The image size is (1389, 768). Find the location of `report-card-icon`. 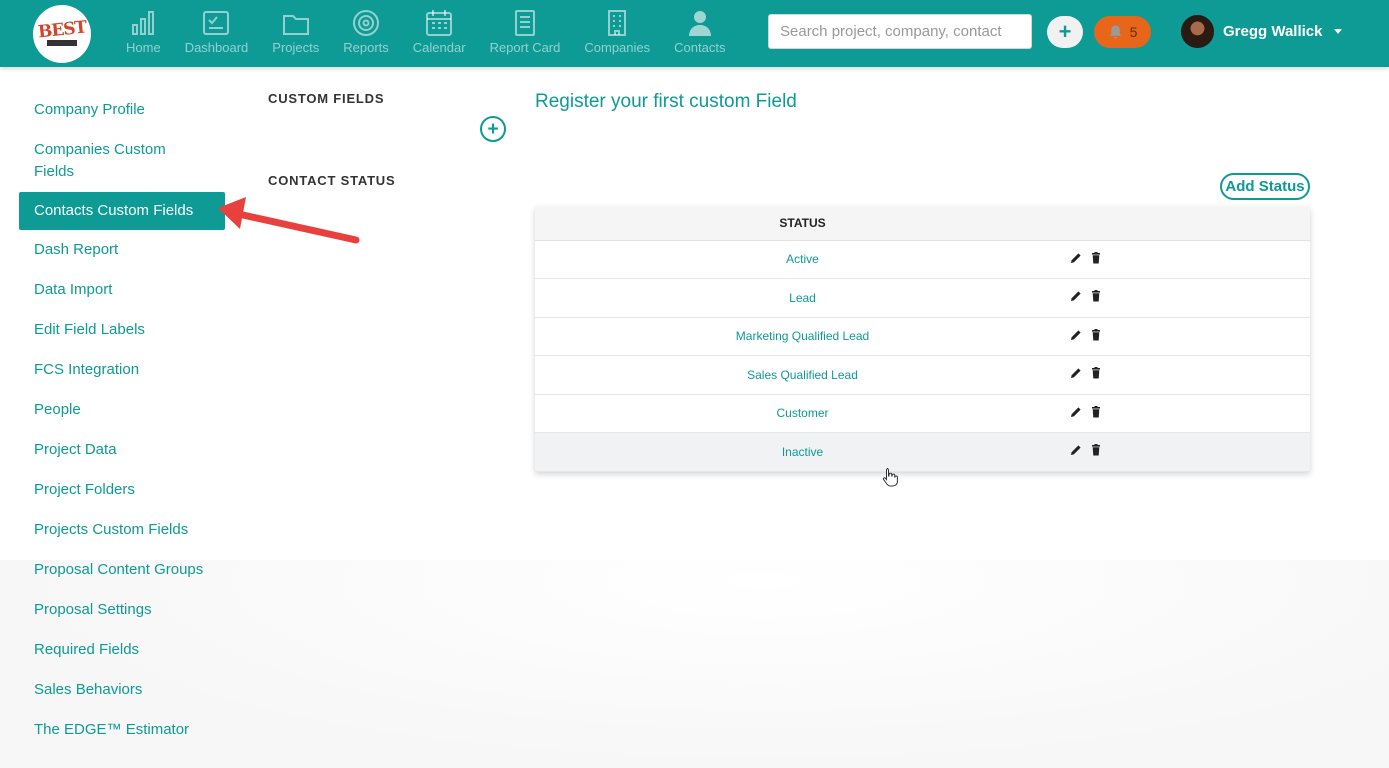

report-card-icon is located at coordinates (524, 23).